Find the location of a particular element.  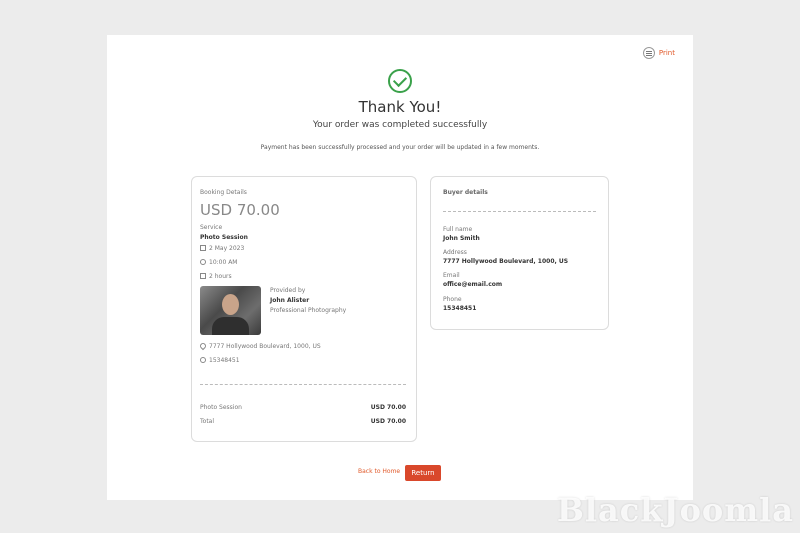

full-name-label: Full name is located at coordinates (458, 229).